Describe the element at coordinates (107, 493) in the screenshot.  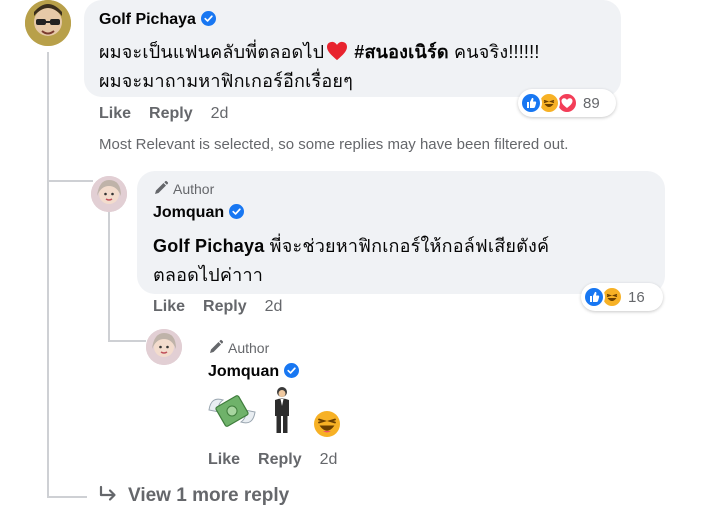
I see `reply-arrow-icon` at that location.